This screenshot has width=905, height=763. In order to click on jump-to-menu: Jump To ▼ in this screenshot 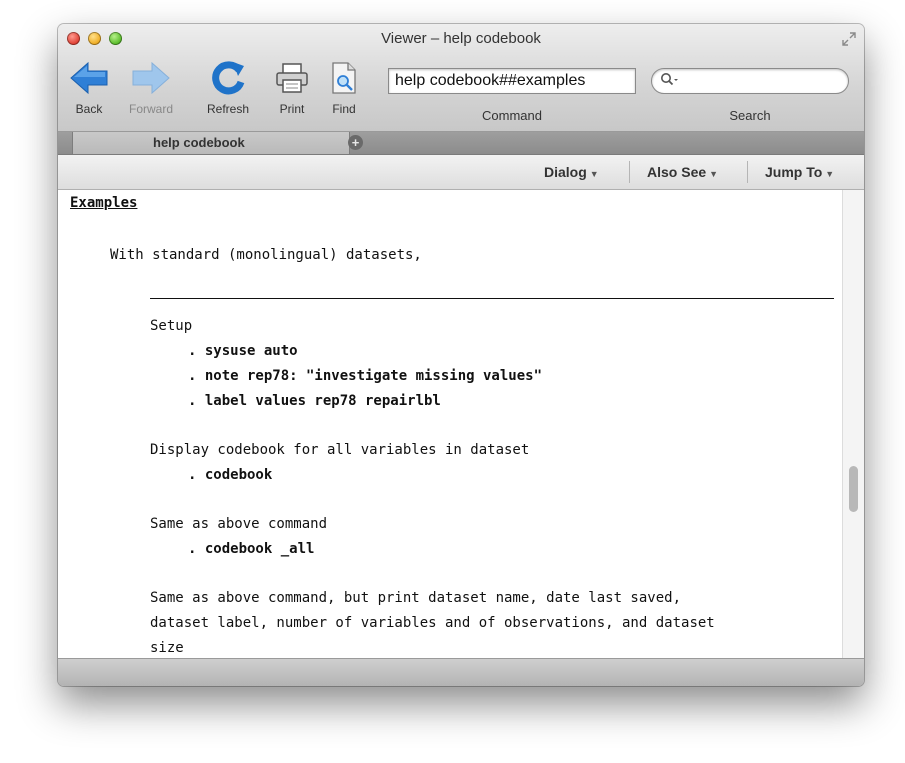, I will do `click(799, 172)`.